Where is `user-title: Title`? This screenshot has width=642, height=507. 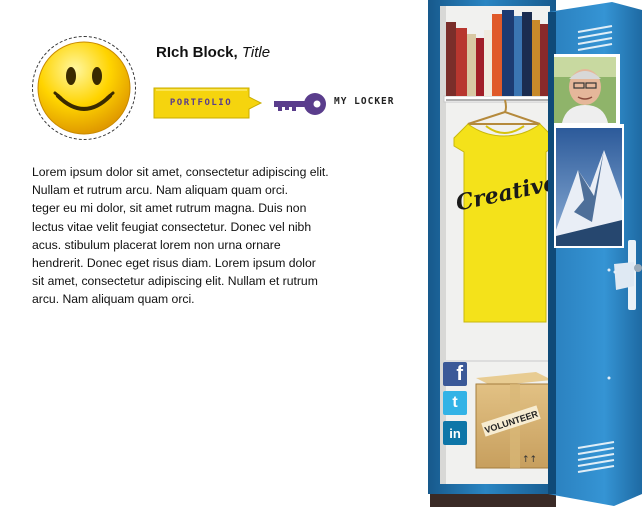 user-title: Title is located at coordinates (256, 52).